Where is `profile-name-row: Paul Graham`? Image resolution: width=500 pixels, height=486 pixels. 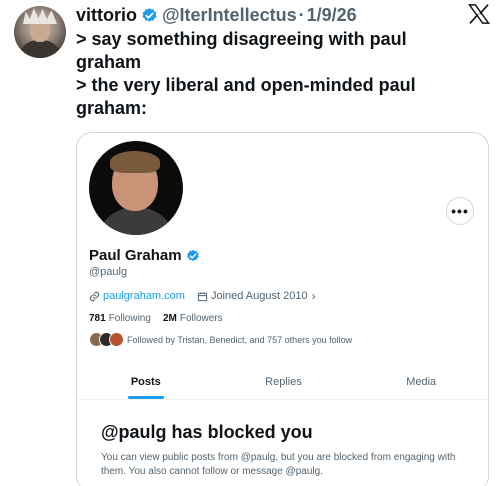
profile-name-row: Paul Graham is located at coordinates (144, 255).